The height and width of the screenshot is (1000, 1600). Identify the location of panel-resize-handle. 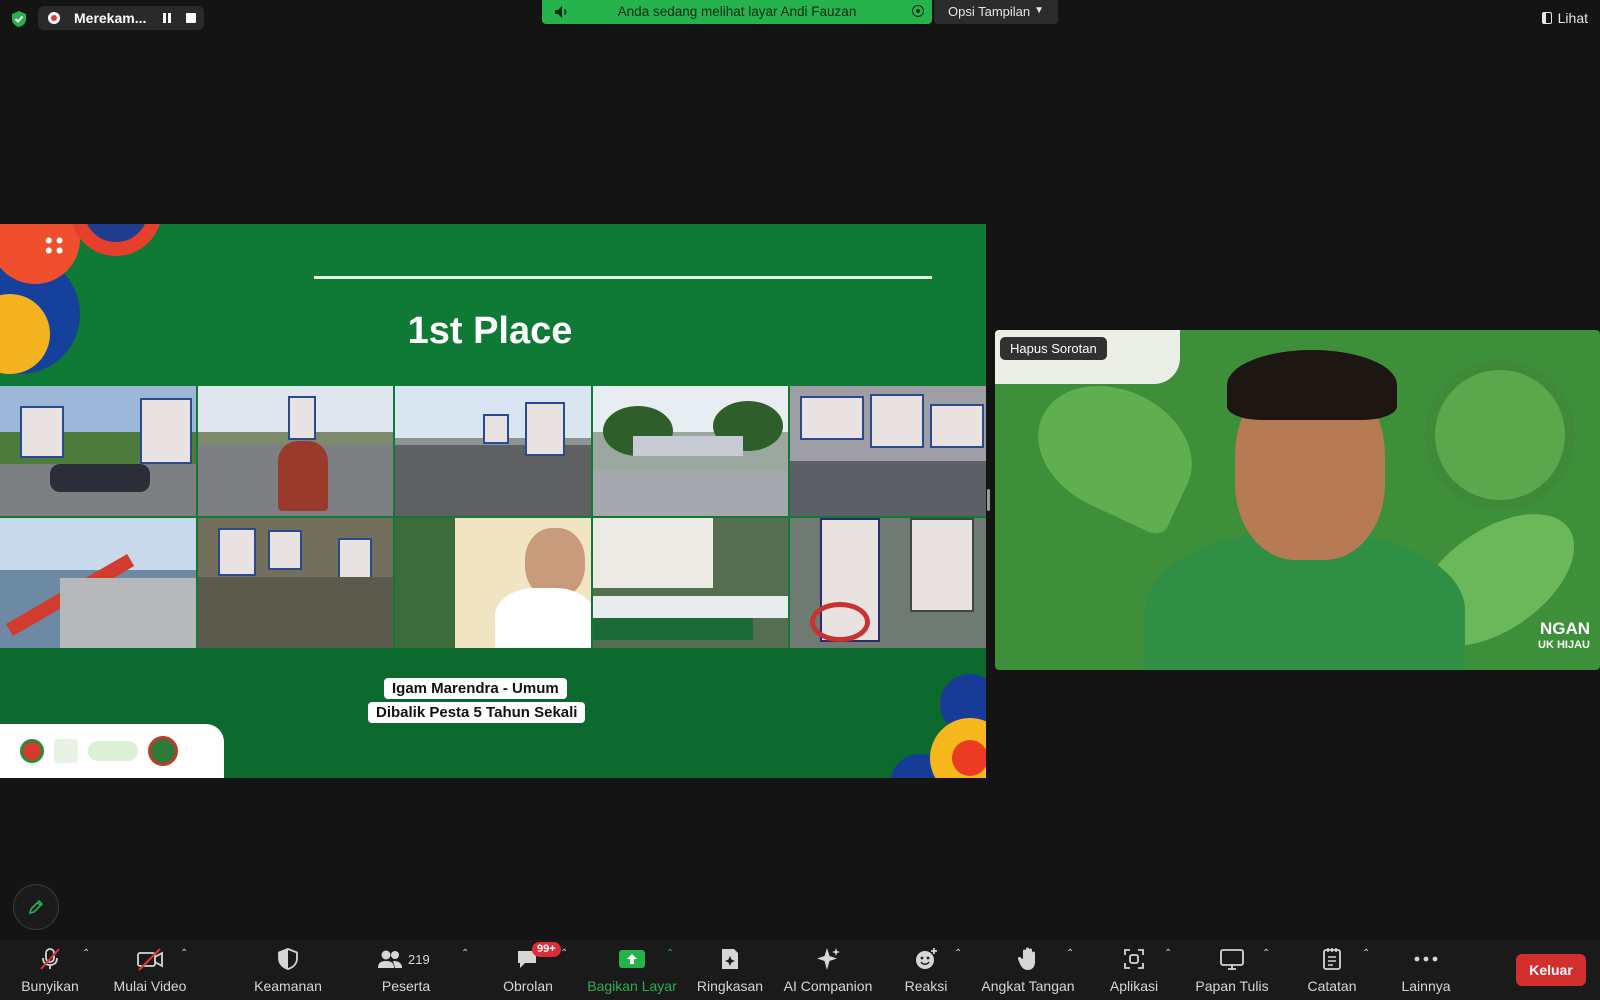
(988, 500).